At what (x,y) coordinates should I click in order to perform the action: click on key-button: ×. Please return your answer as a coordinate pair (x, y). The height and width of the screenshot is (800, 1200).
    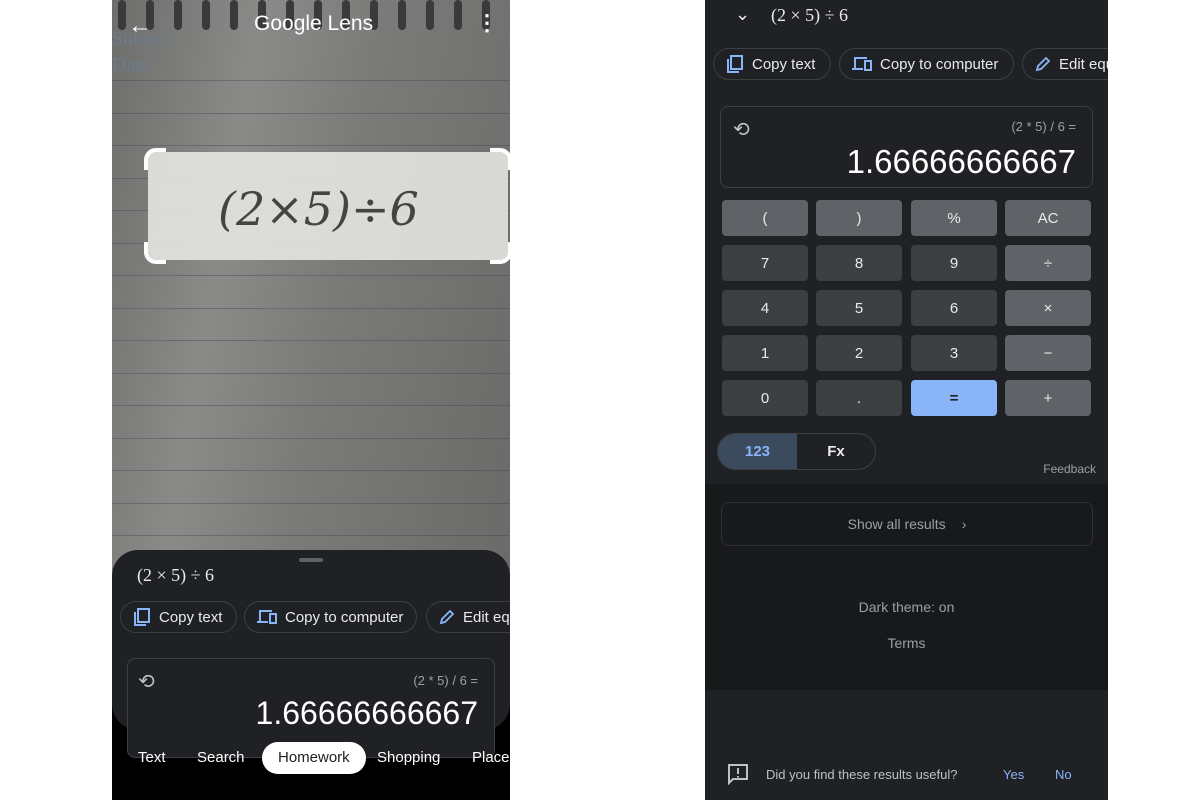
    Looking at the image, I should click on (1048, 308).